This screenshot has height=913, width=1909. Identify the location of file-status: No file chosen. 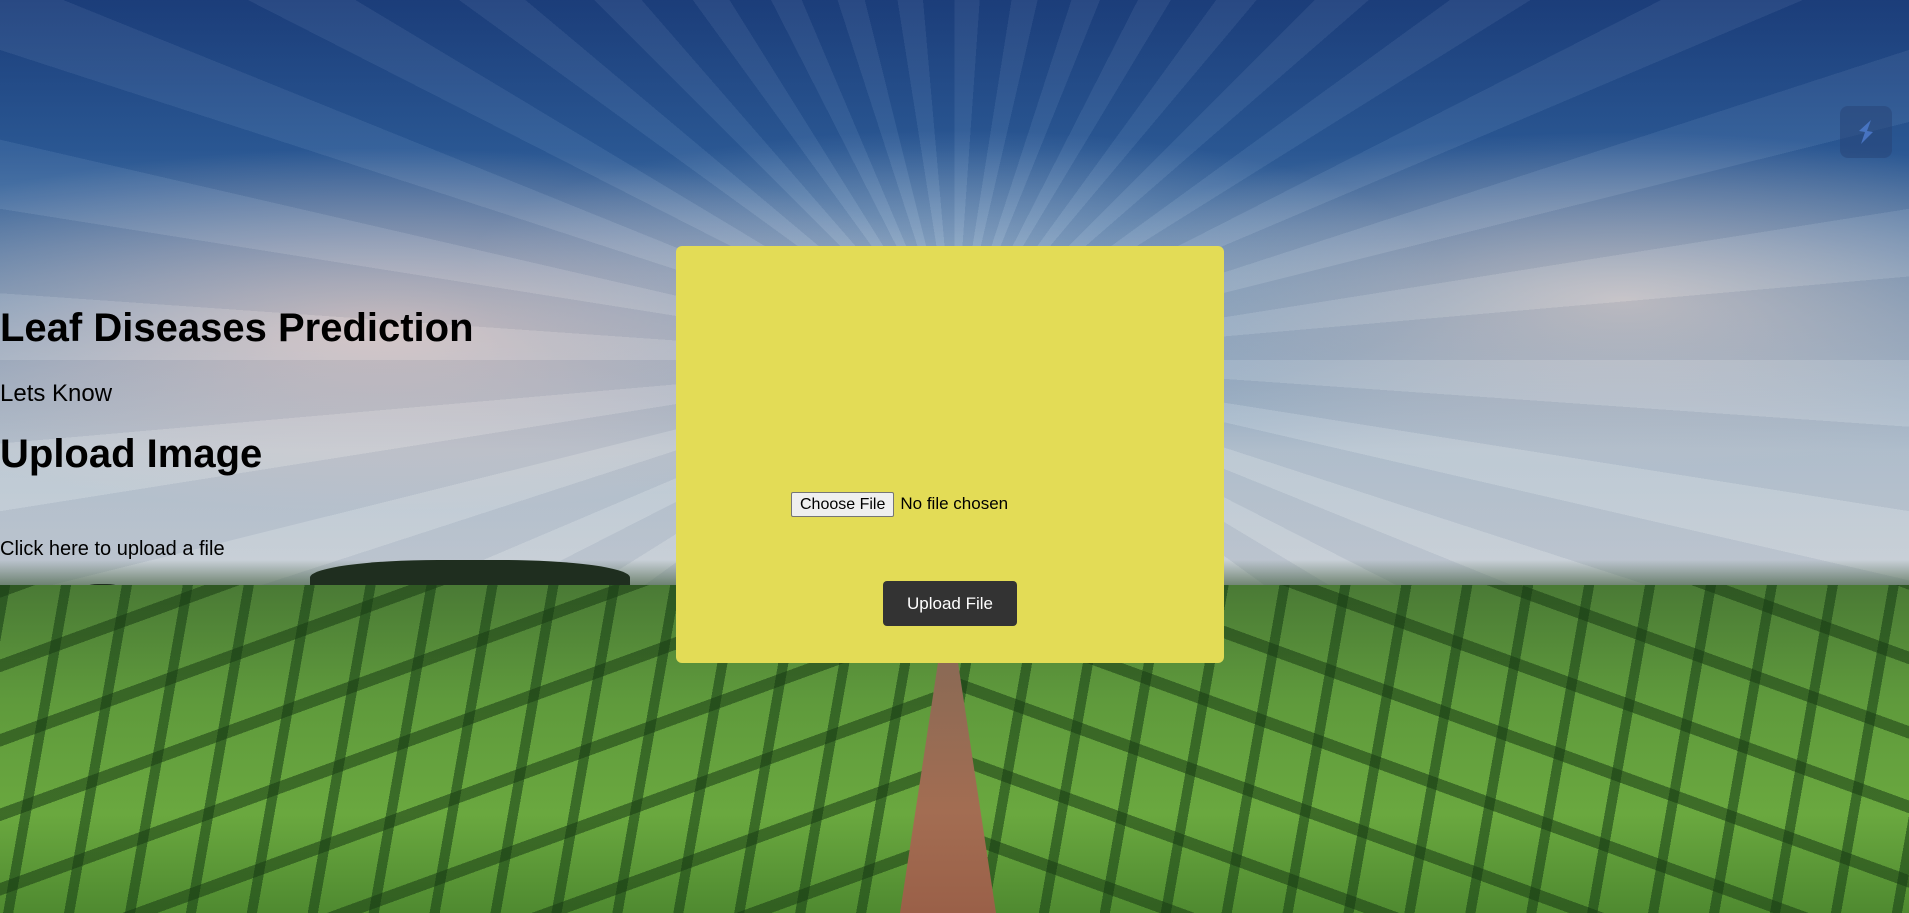
(954, 503).